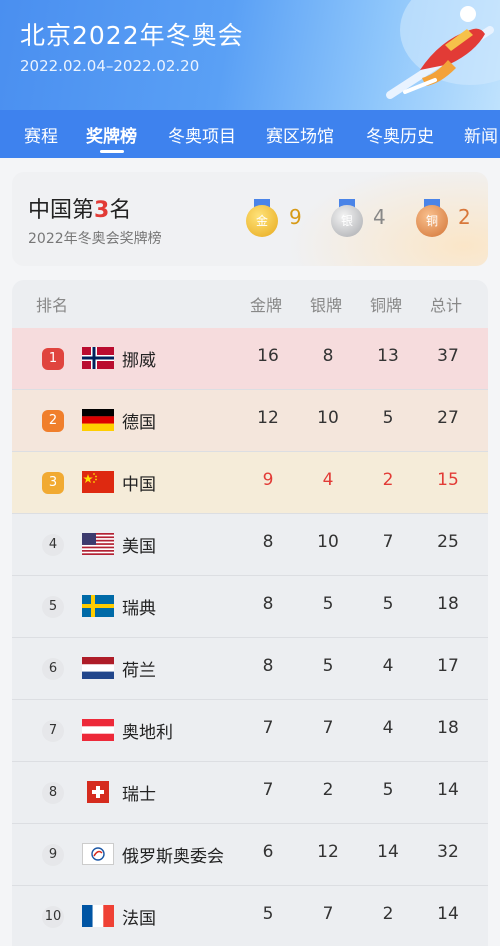  I want to click on norway-flag-icon, so click(98, 358).